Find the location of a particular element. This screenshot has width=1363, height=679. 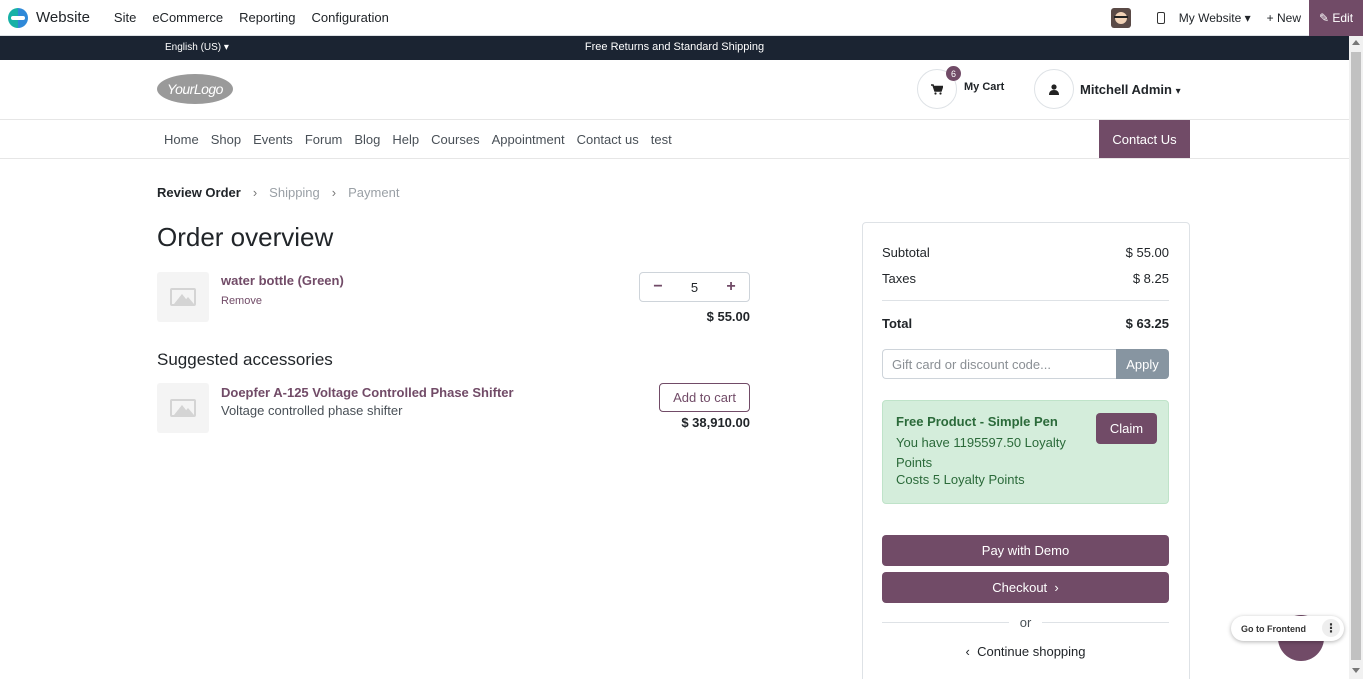

subtotal-row: Subtotal $ 55.00 is located at coordinates (1025, 252).